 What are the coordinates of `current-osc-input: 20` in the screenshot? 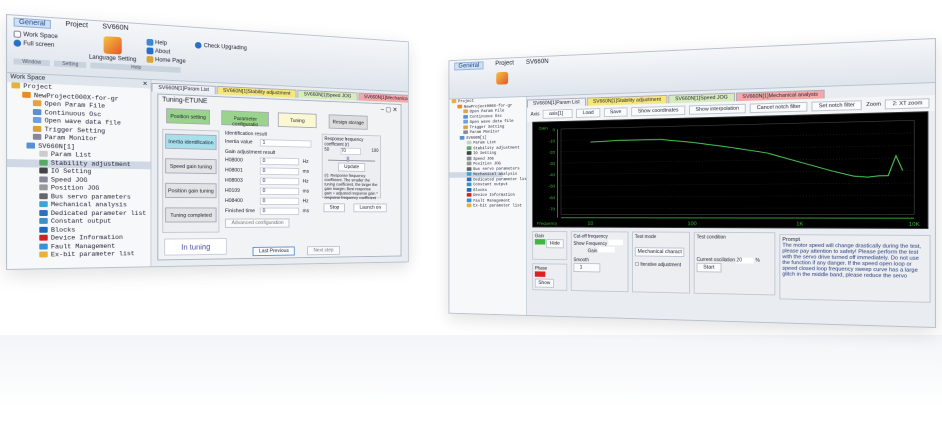 It's located at (745, 260).